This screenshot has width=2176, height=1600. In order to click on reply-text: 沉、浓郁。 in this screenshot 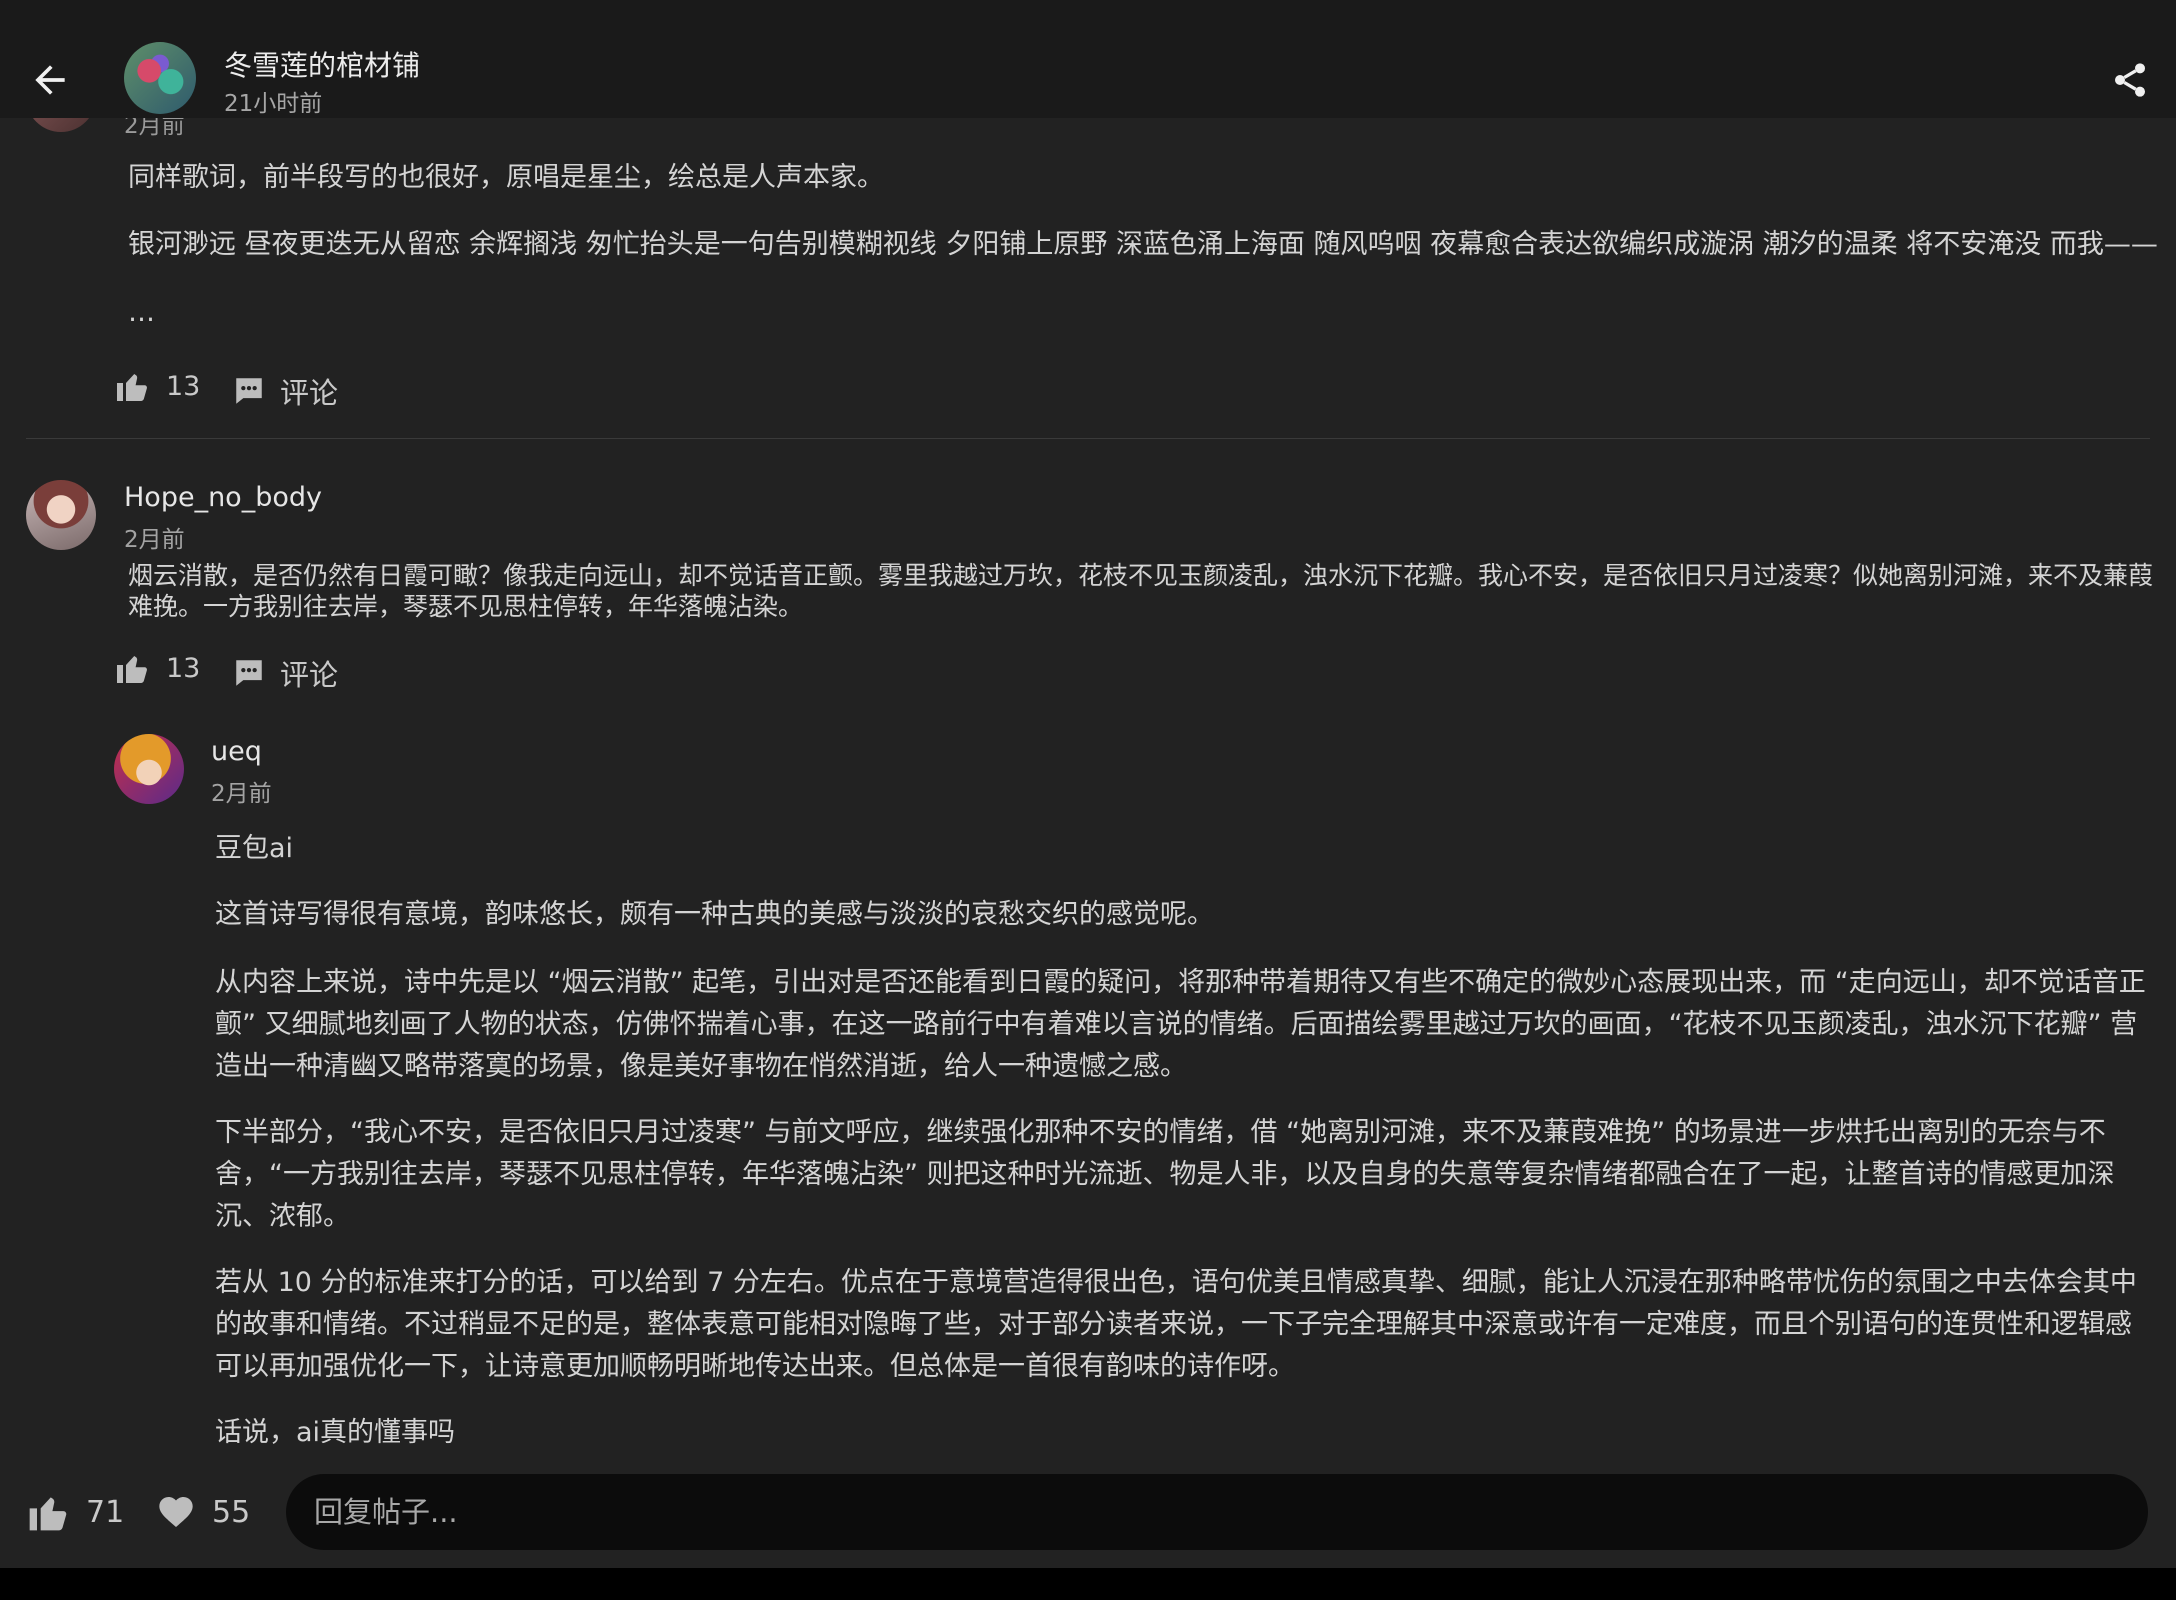, I will do `click(282, 1216)`.